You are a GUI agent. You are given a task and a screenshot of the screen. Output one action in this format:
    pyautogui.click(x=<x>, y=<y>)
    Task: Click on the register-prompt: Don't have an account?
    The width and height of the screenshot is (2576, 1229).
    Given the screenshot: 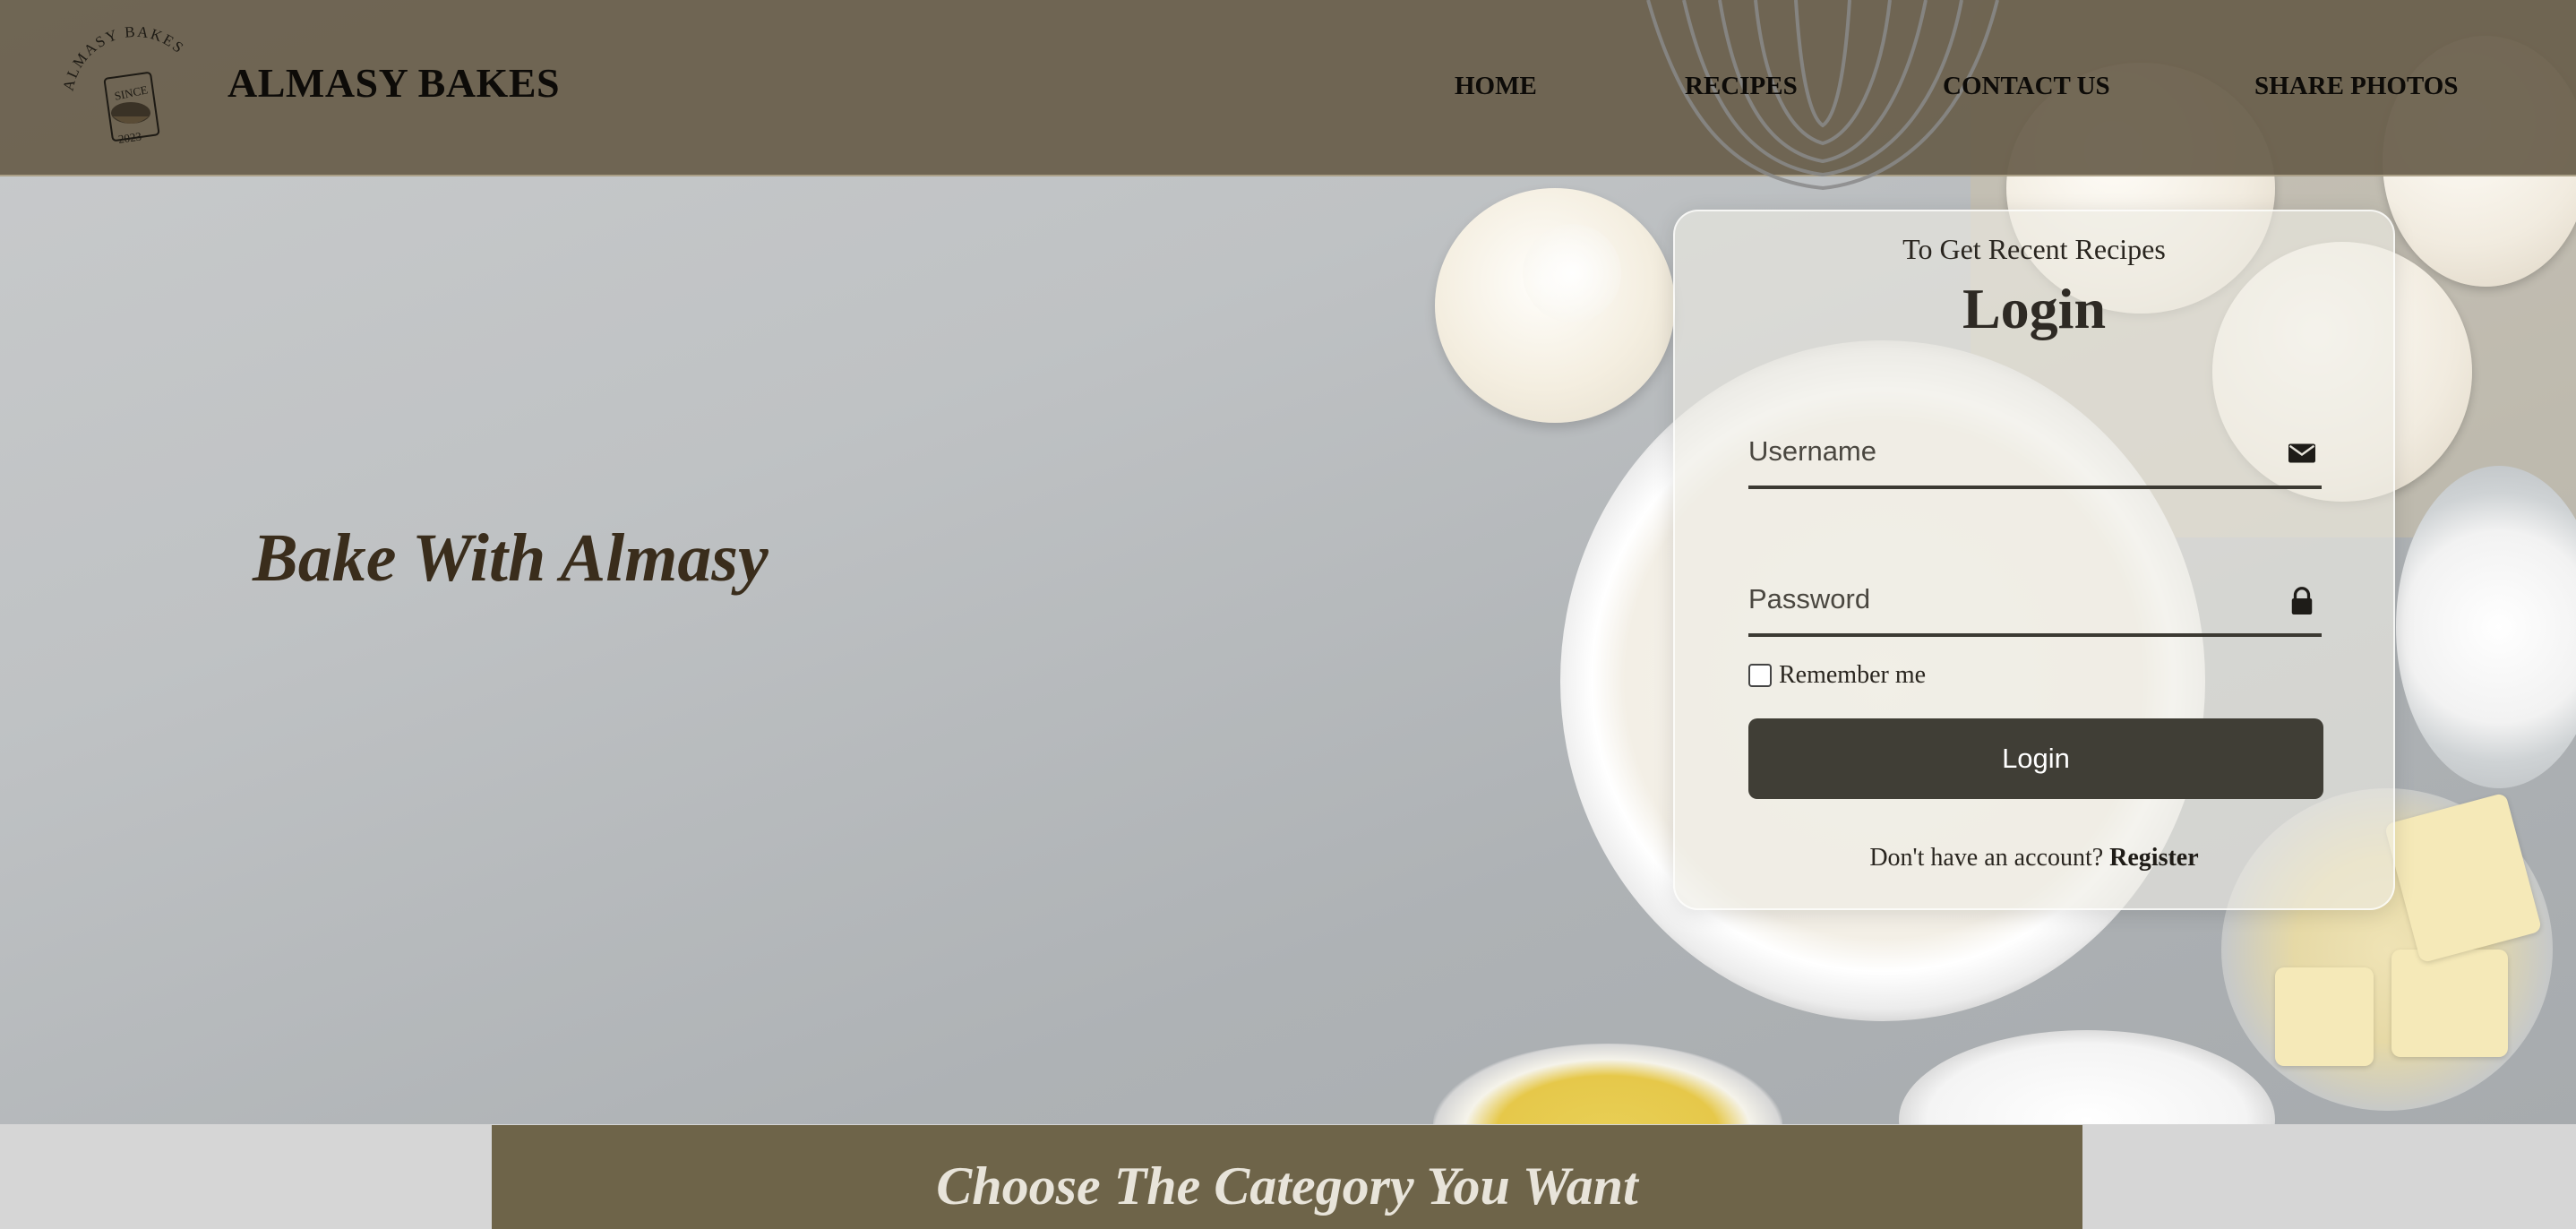 What is the action you would take?
    pyautogui.click(x=1986, y=858)
    